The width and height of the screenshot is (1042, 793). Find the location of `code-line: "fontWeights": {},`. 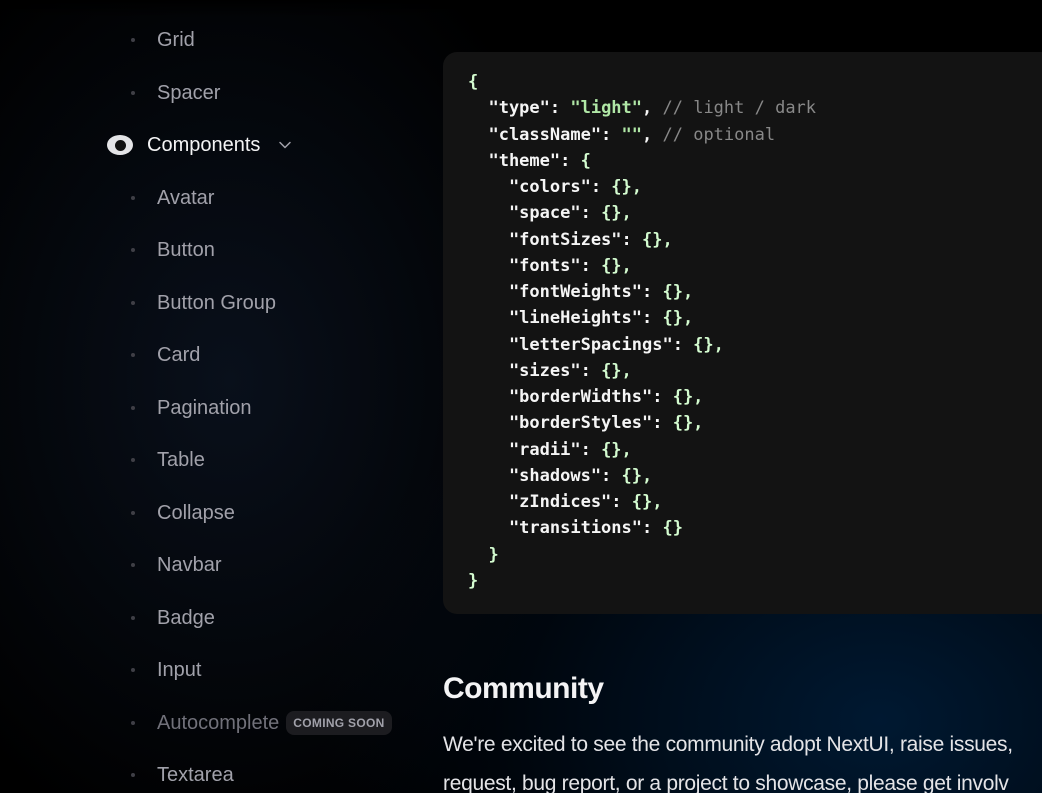

code-line: "fontWeights": {}, is located at coordinates (580, 292).